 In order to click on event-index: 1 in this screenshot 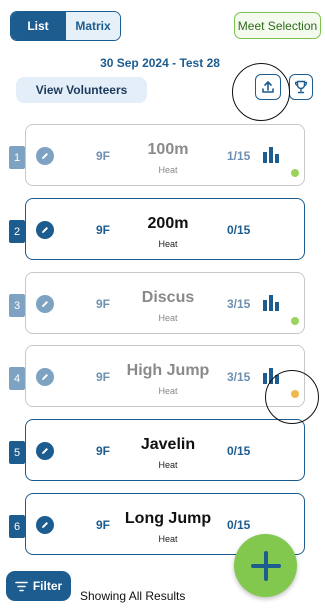, I will do `click(17, 157)`.